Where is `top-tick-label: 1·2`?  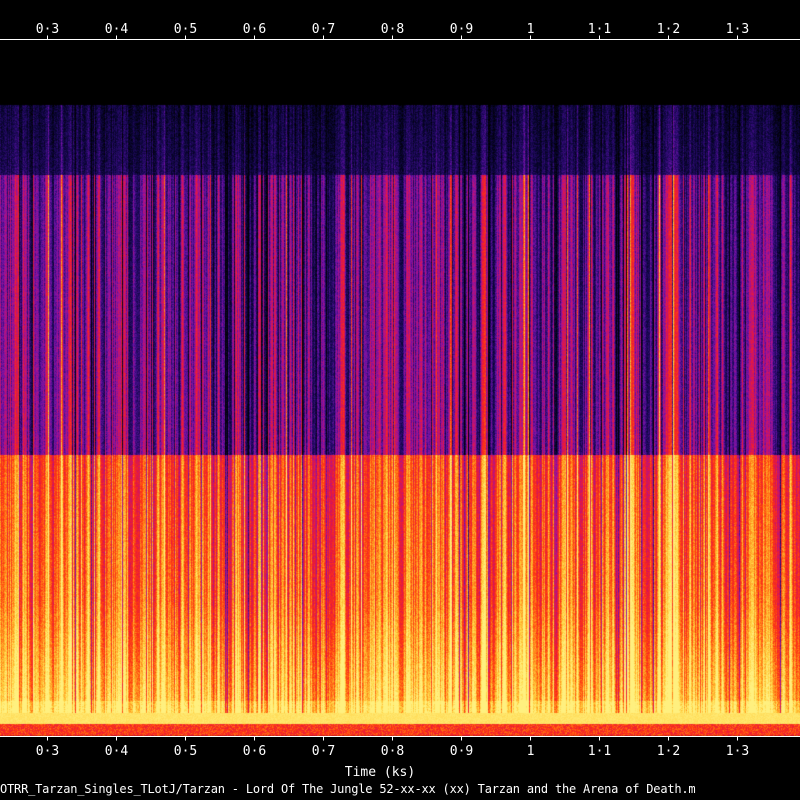
top-tick-label: 1·2 is located at coordinates (668, 29).